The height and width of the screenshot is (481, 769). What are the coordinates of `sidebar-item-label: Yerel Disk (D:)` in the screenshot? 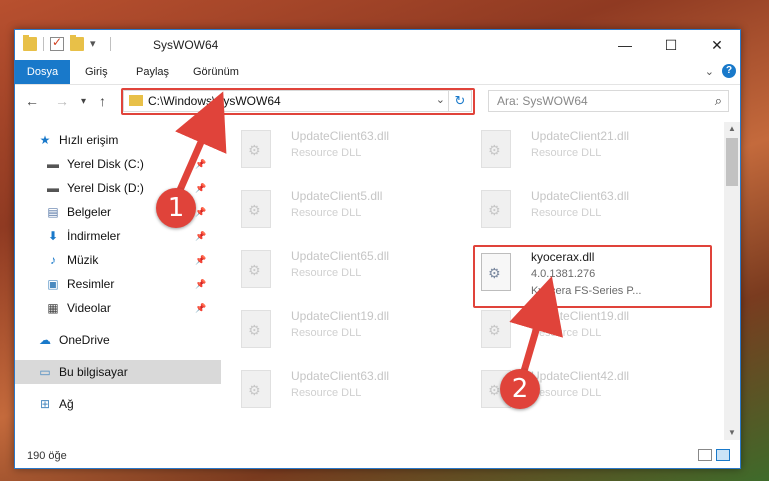 It's located at (105, 188).